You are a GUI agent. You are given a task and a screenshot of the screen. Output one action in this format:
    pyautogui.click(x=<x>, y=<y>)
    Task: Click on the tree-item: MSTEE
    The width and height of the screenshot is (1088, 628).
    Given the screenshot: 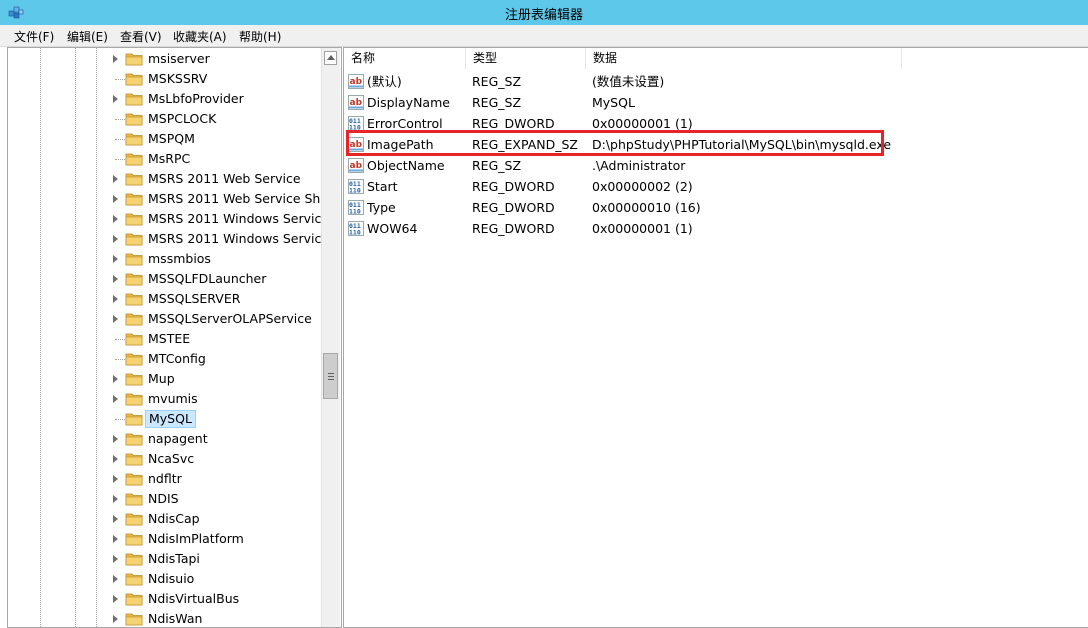 What is the action you would take?
    pyautogui.click(x=165, y=339)
    